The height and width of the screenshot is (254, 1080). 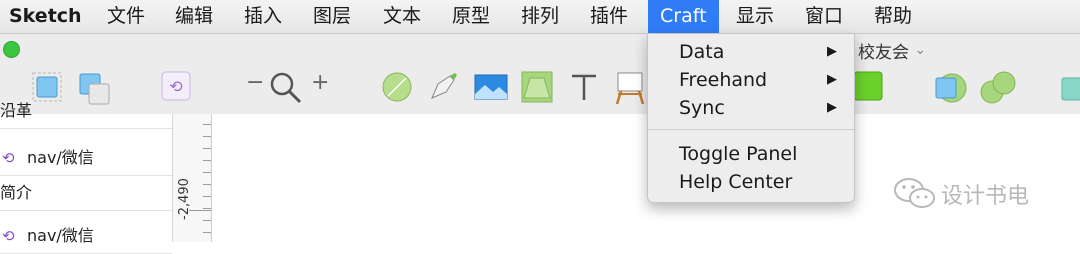 What do you see at coordinates (751, 108) in the screenshot?
I see `menu-item-sync: Sync ▶` at bounding box center [751, 108].